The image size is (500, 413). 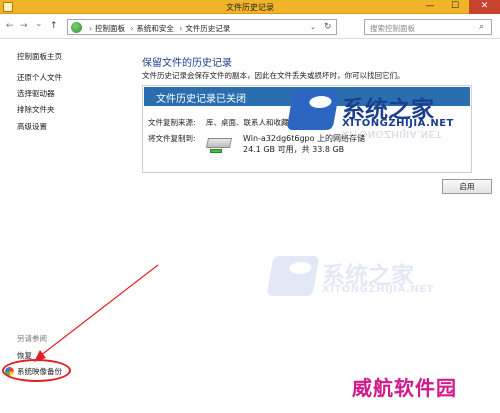 I want to click on annotation-circle, so click(x=36, y=370).